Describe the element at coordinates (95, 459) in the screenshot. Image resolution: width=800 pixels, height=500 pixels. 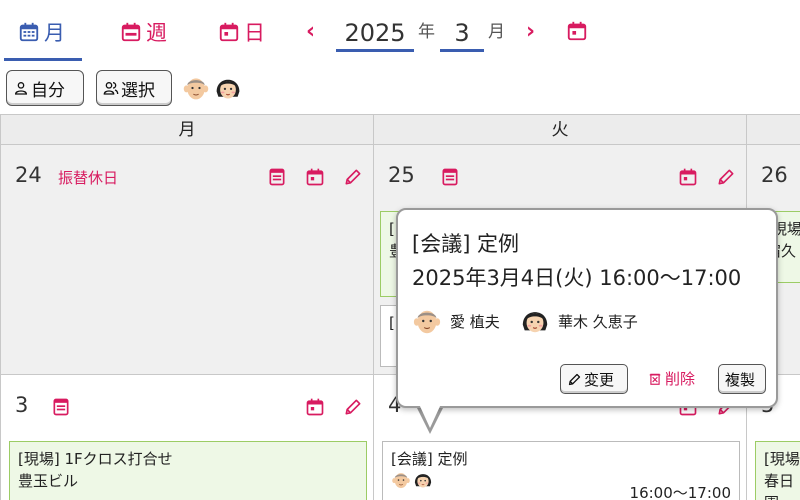
I see `event-title: [現場] 1Fクロス打合せ` at that location.